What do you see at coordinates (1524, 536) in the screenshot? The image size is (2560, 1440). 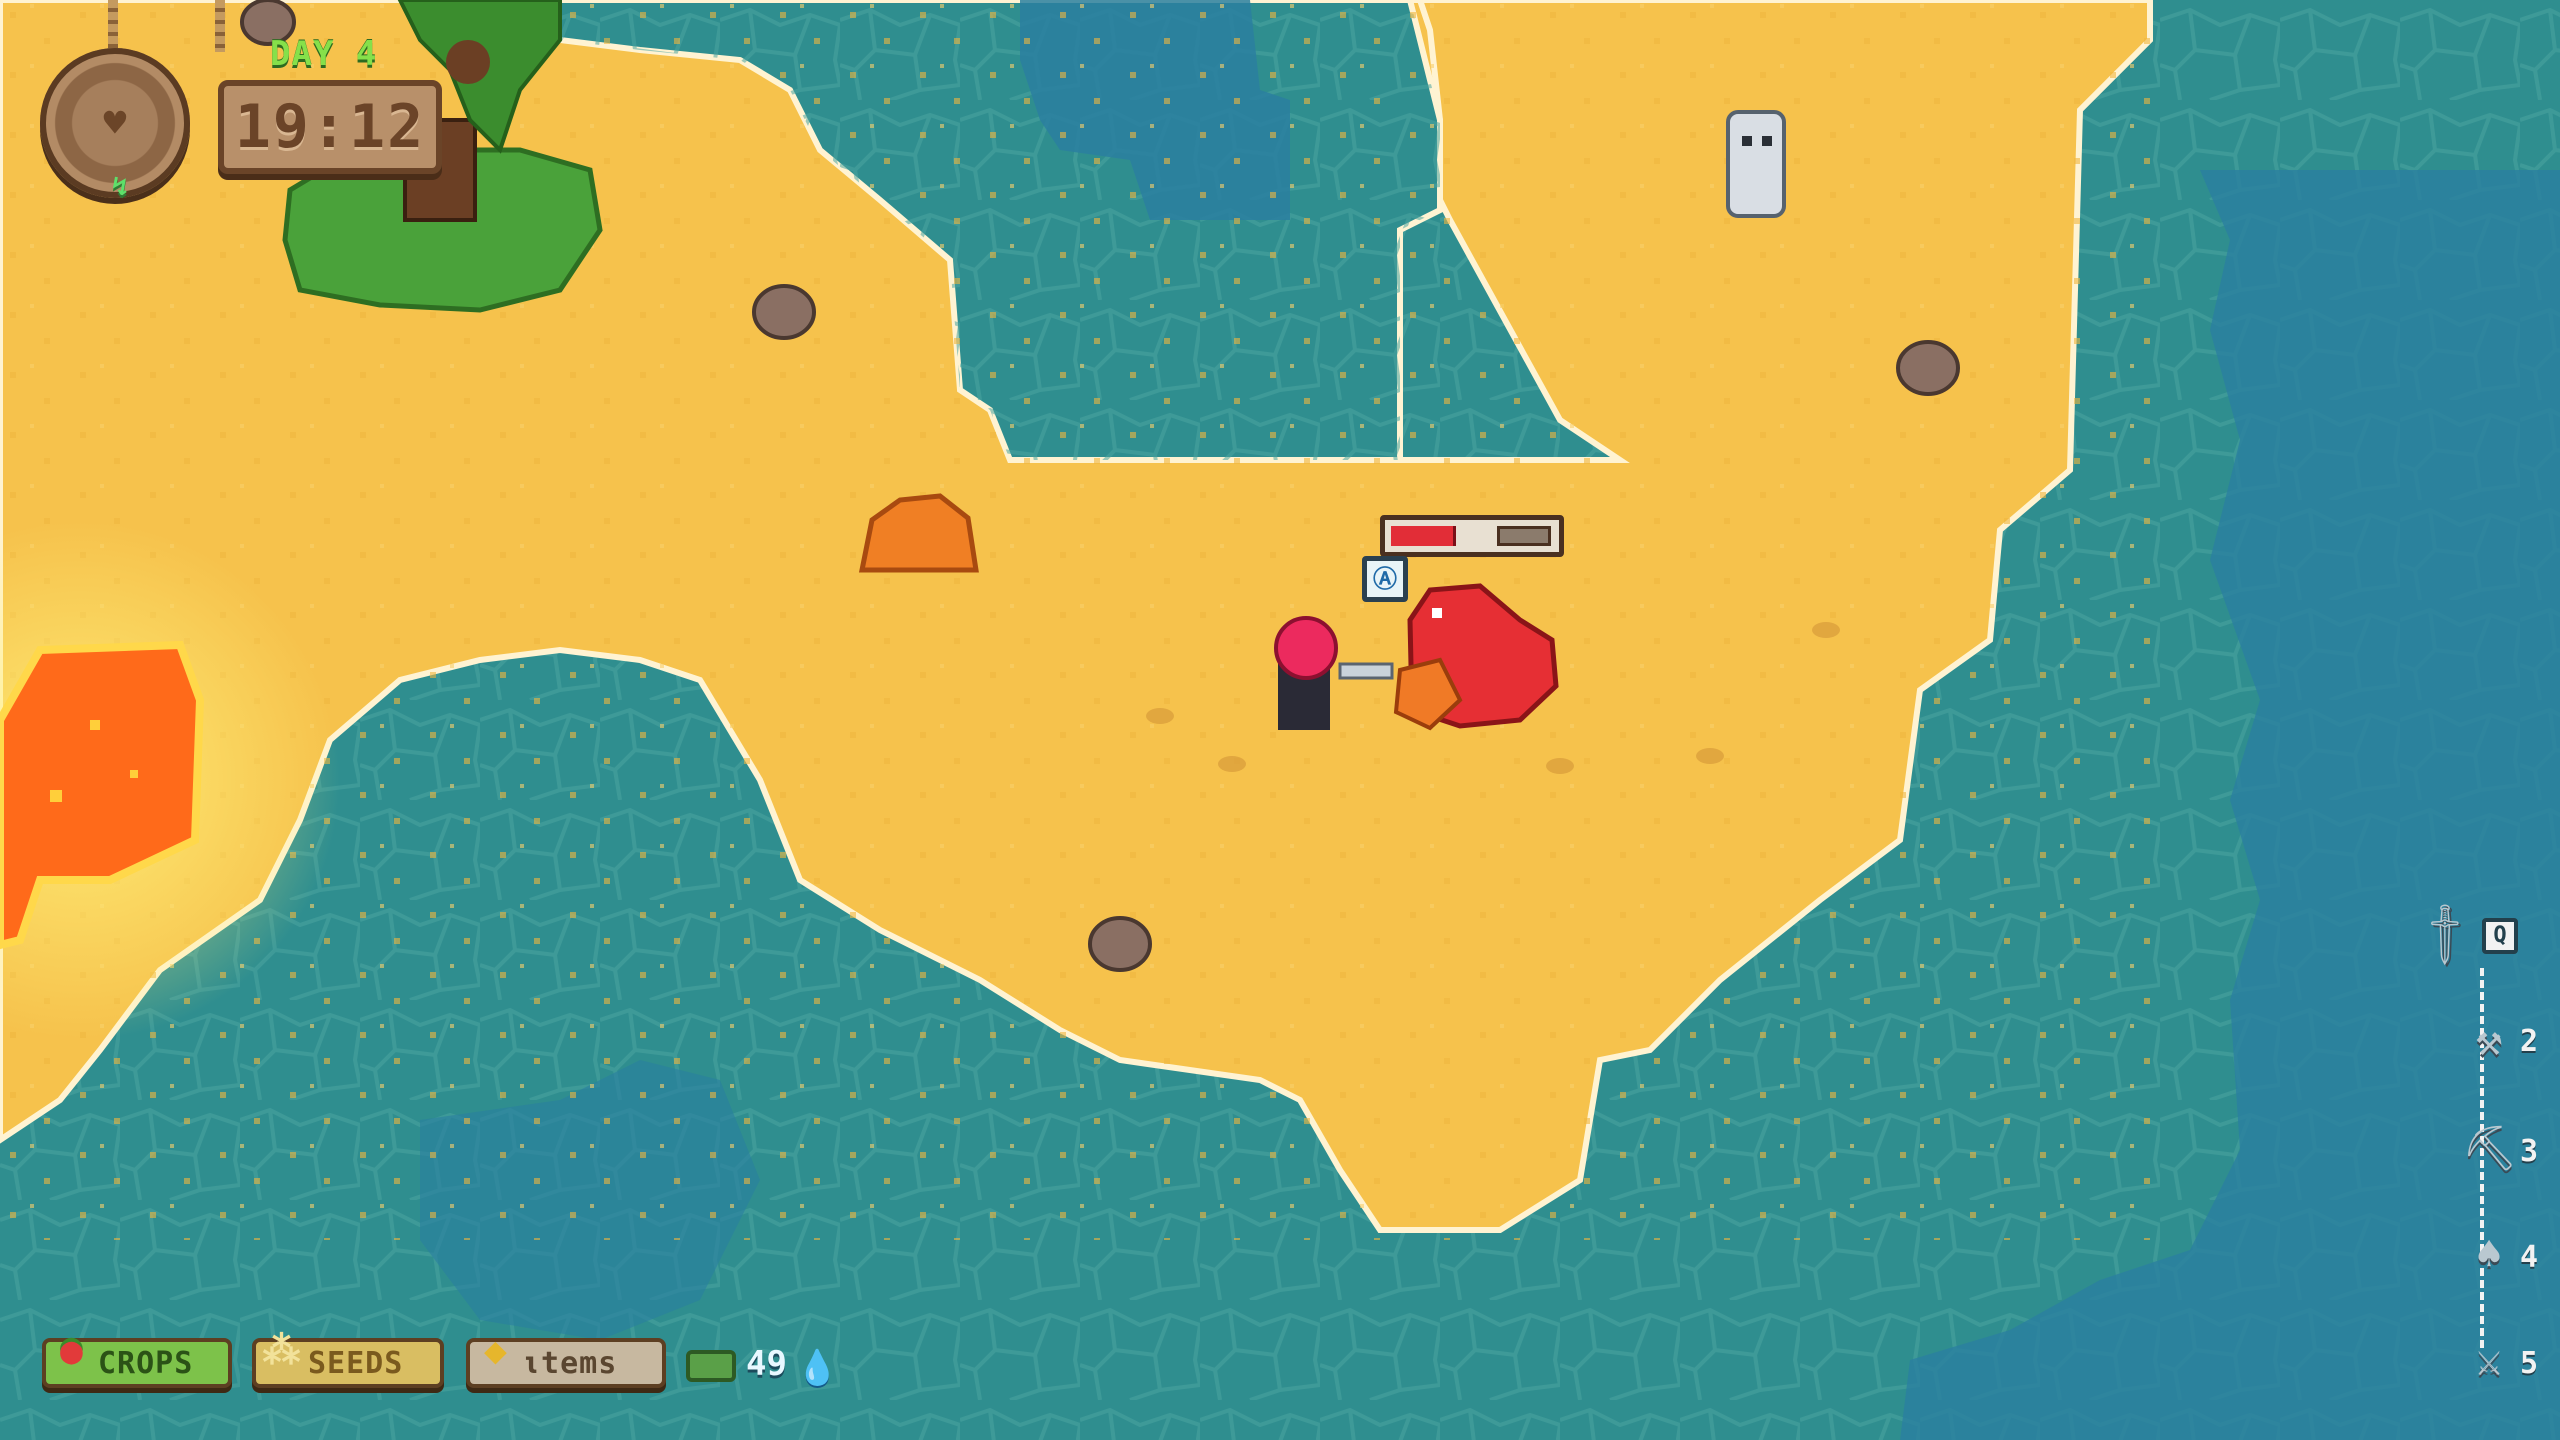 I see `stamina-slot` at bounding box center [1524, 536].